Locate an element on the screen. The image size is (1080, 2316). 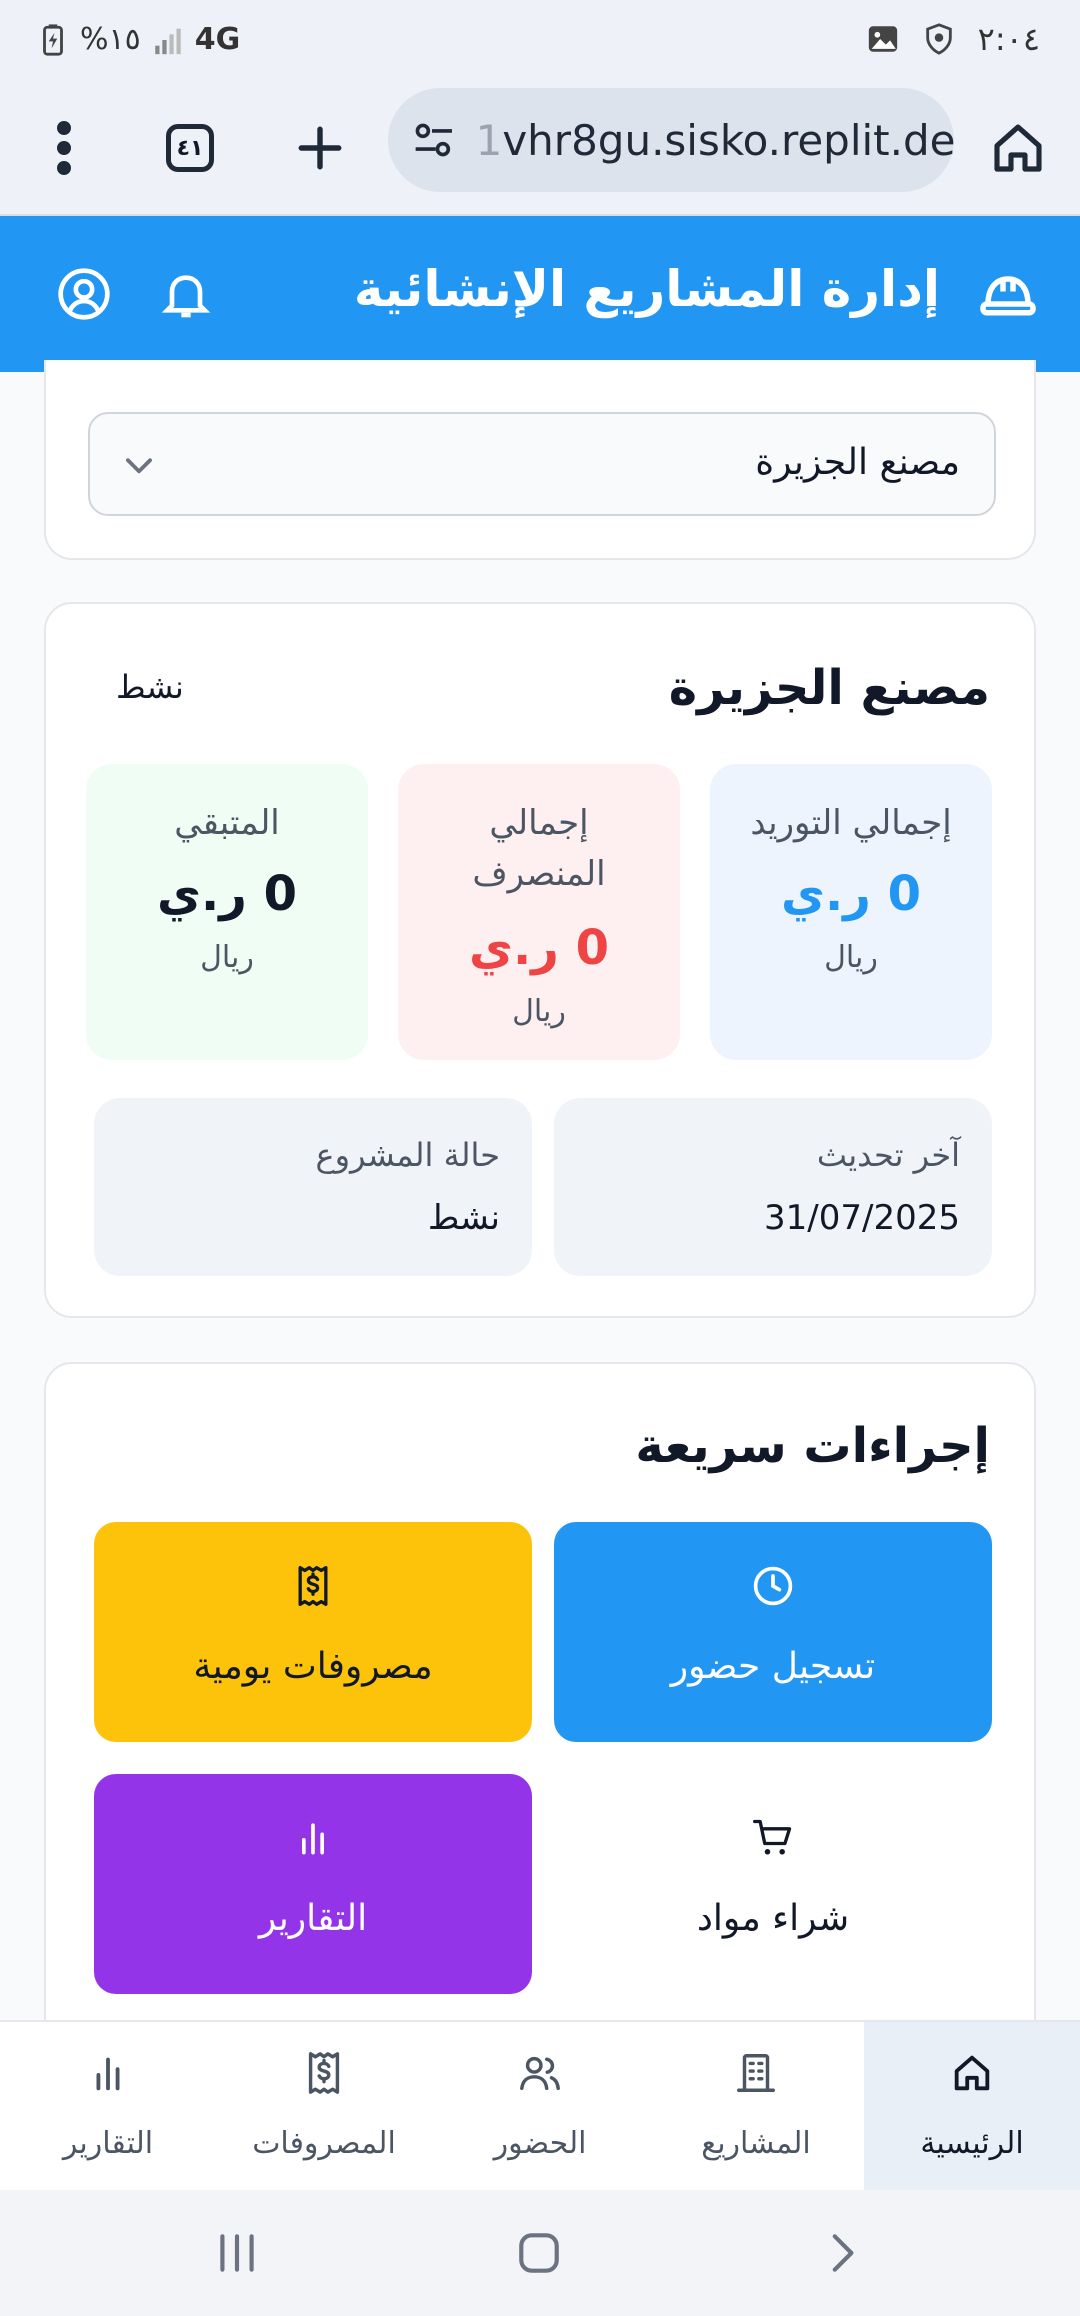
remaining-stat: المتبقي 0 ر.ي ريال is located at coordinates (227, 912).